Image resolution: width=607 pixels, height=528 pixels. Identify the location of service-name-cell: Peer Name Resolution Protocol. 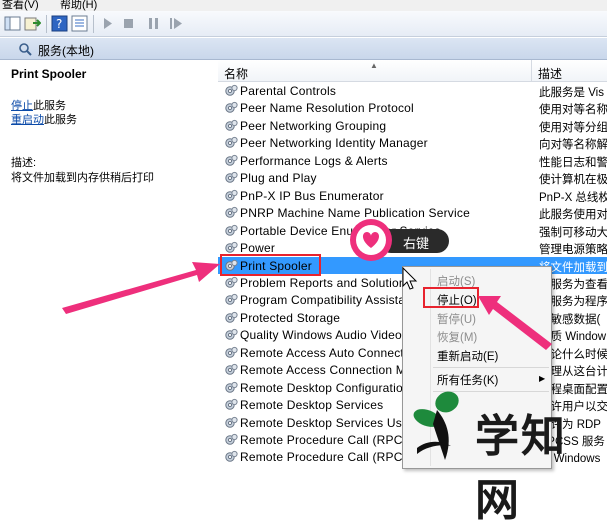
(327, 108).